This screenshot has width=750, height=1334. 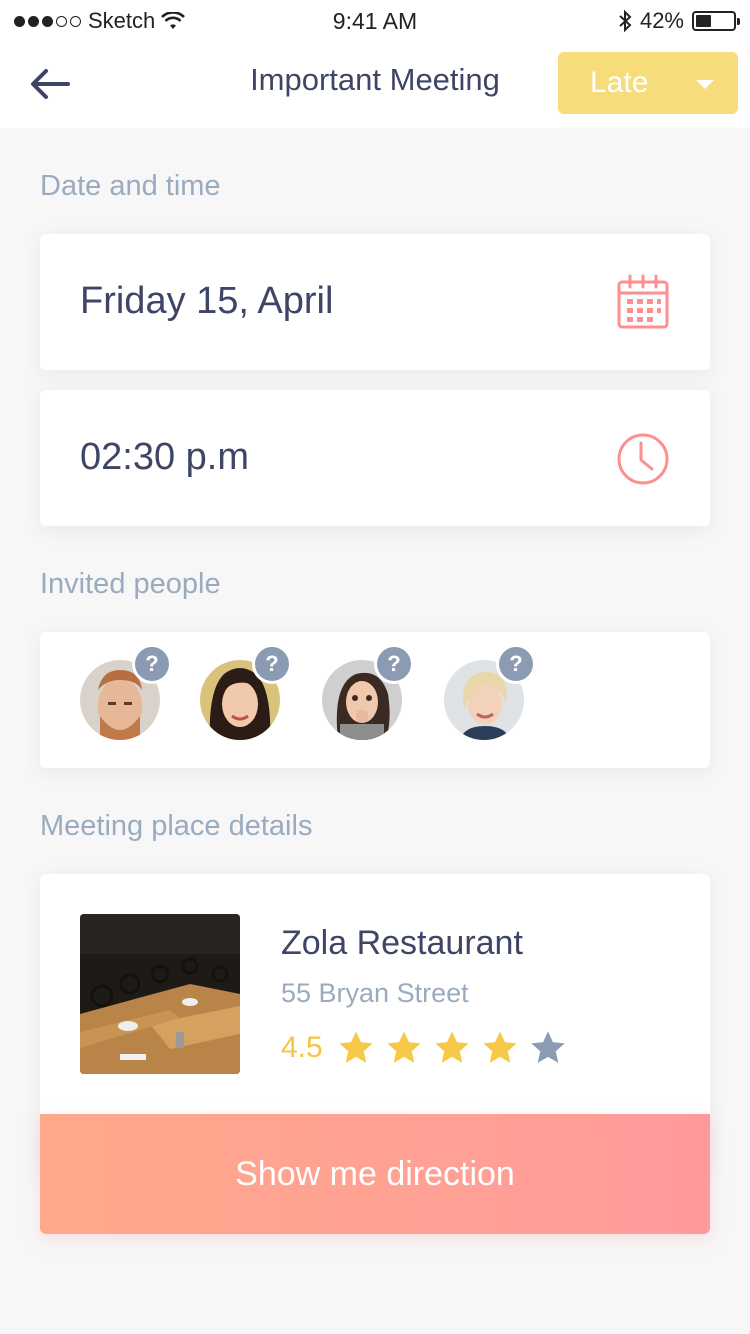 I want to click on date-time-section-label: Date and time, so click(x=130, y=186).